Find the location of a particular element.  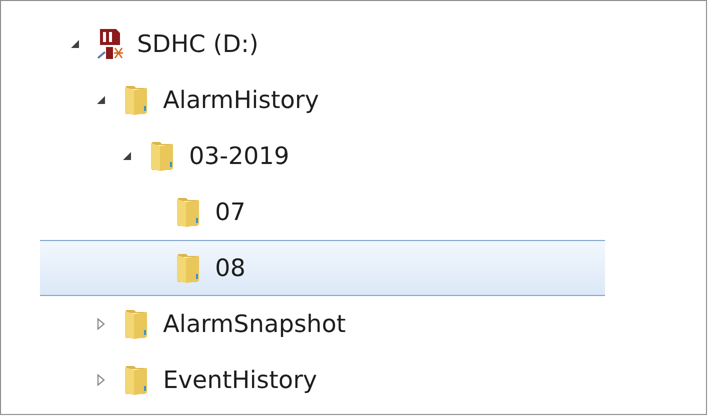

tree-item: SDHC (D:) is located at coordinates (322, 44).